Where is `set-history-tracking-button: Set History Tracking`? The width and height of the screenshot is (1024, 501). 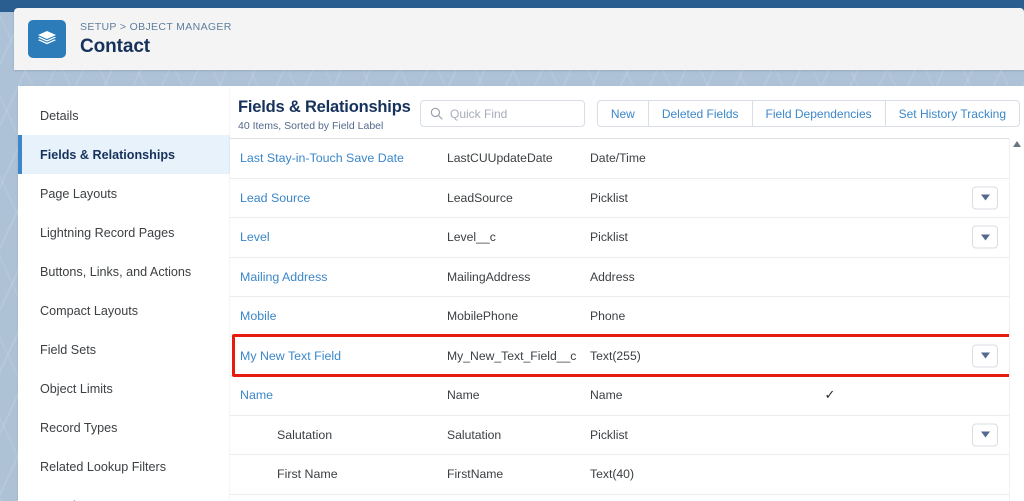 set-history-tracking-button: Set History Tracking is located at coordinates (952, 113).